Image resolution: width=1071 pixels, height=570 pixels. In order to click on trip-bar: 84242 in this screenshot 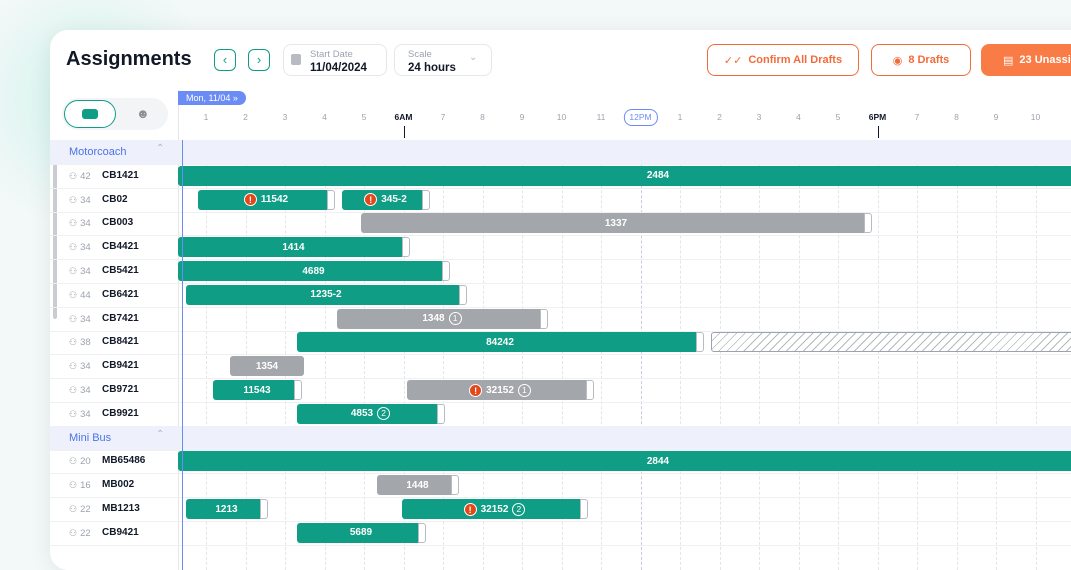, I will do `click(500, 342)`.